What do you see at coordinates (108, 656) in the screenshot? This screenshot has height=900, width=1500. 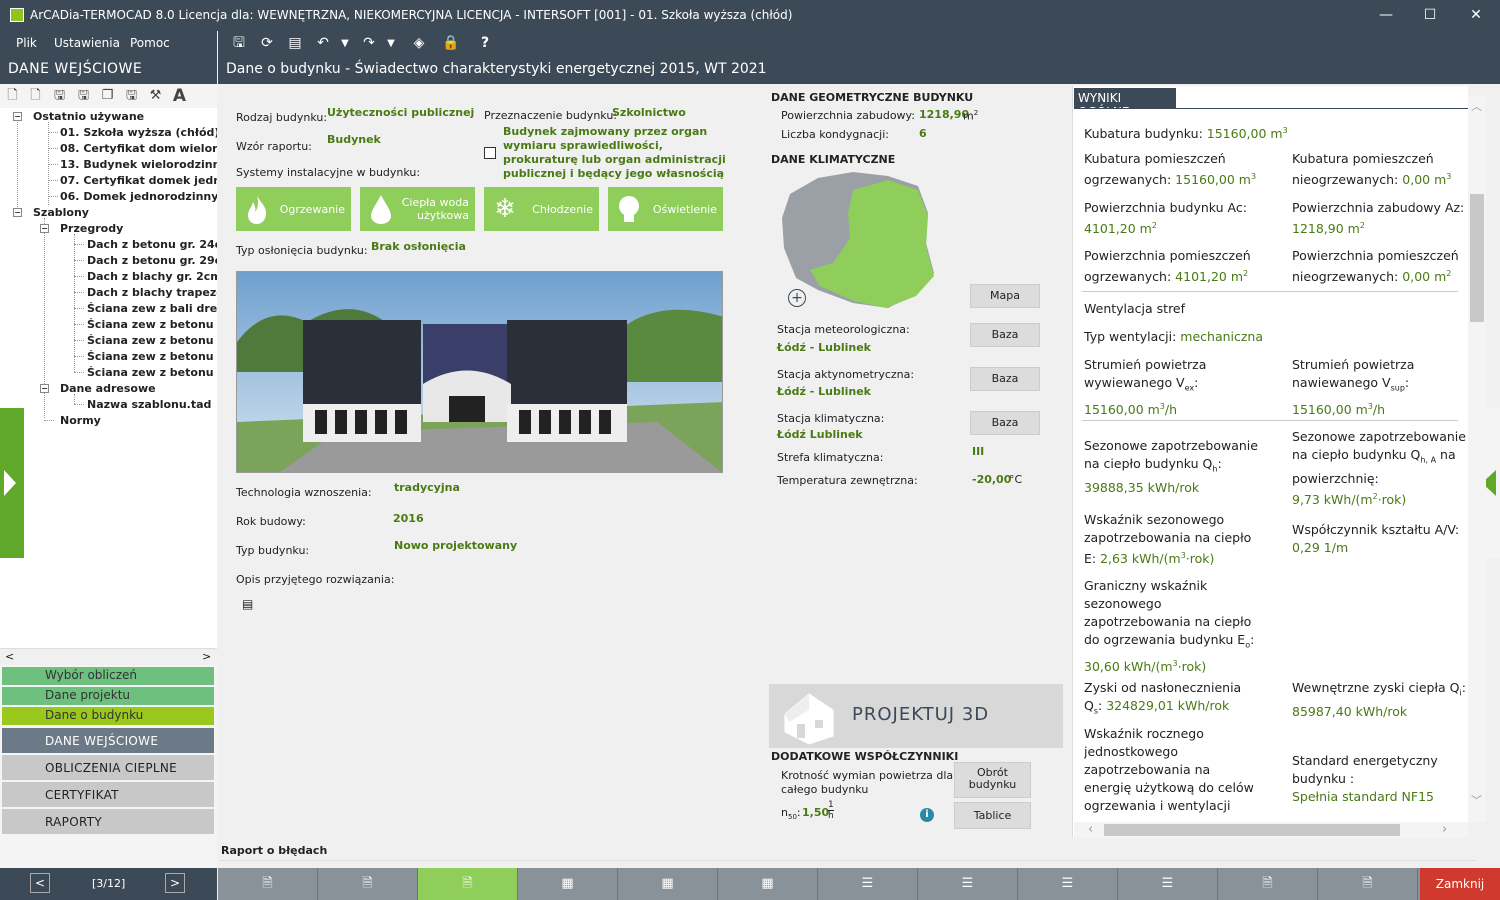 I see `tree-horizontal-scrollbar: < >` at bounding box center [108, 656].